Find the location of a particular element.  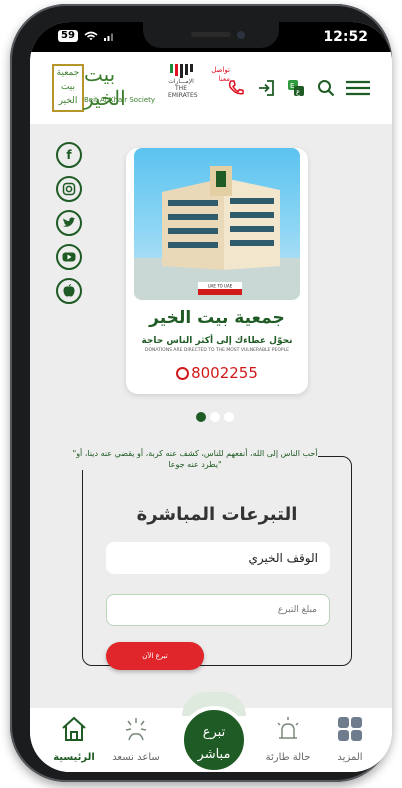

building-image: UAE TO UAE is located at coordinates (217, 224).